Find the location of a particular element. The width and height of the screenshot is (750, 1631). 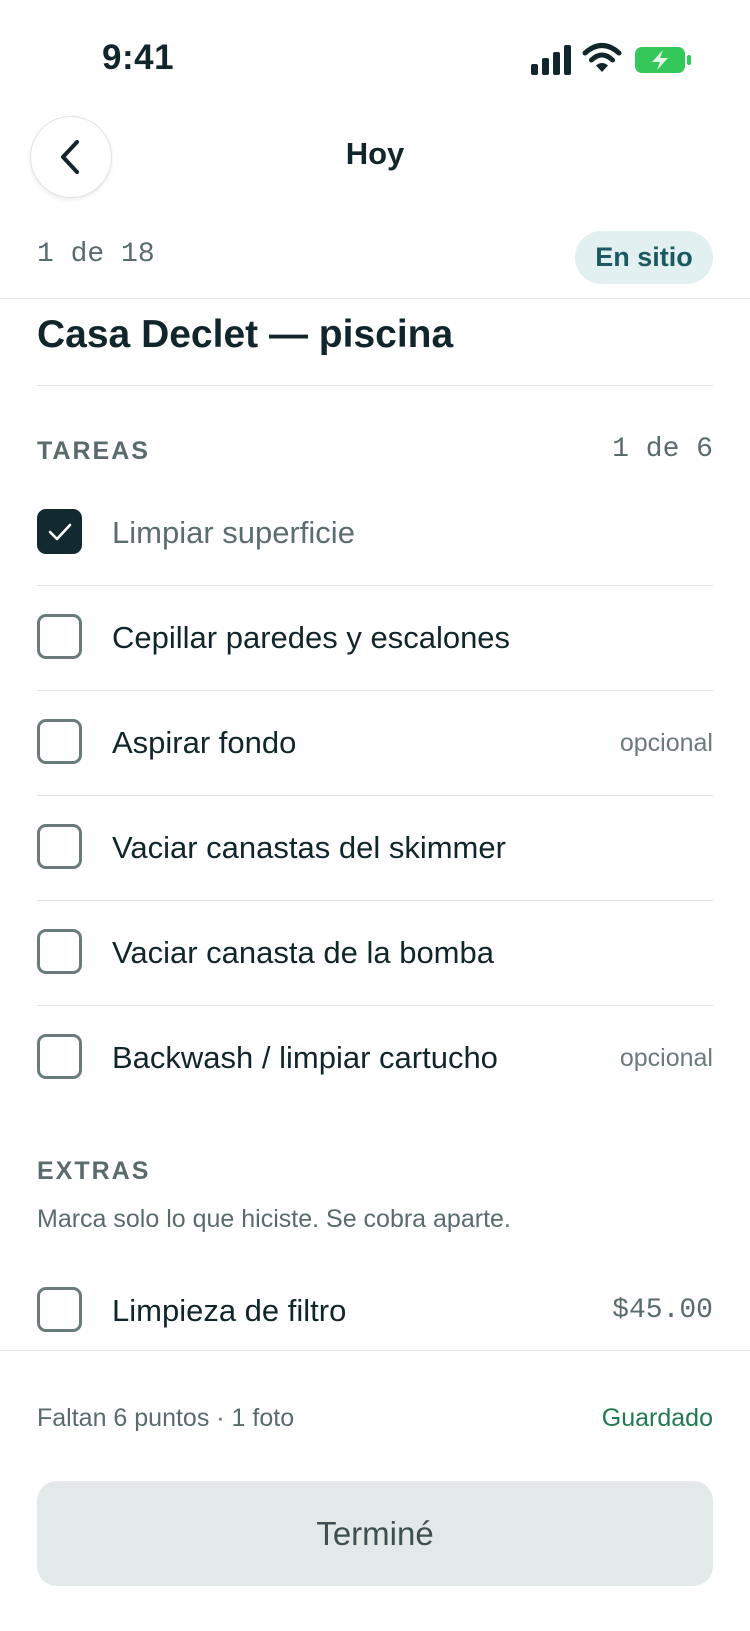

task-row: Backwash / limpiar cartucho opcional is located at coordinates (375, 1058).